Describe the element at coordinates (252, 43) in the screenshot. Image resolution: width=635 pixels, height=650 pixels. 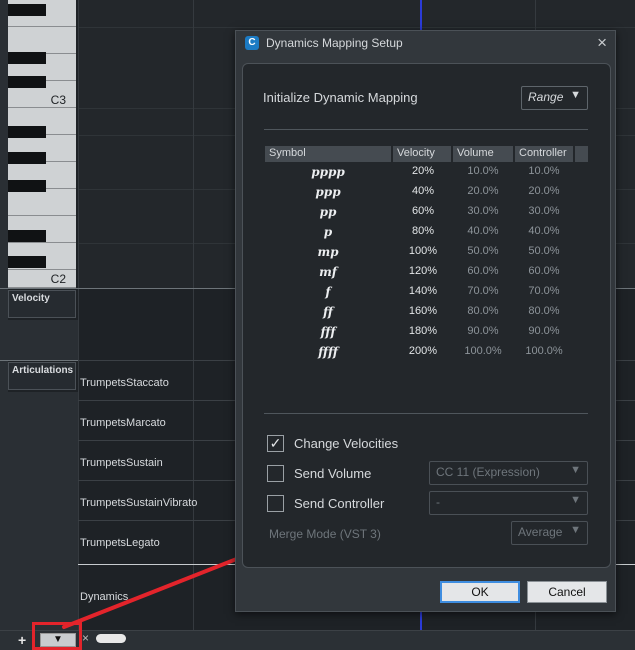
I see `cubase-app-icon: C` at that location.